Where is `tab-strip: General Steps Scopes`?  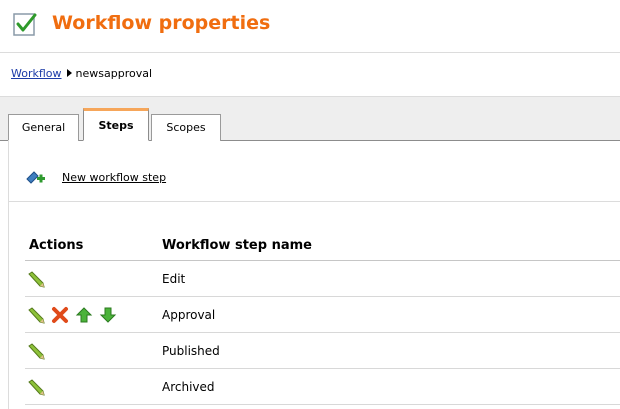 tab-strip: General Steps Scopes is located at coordinates (310, 119).